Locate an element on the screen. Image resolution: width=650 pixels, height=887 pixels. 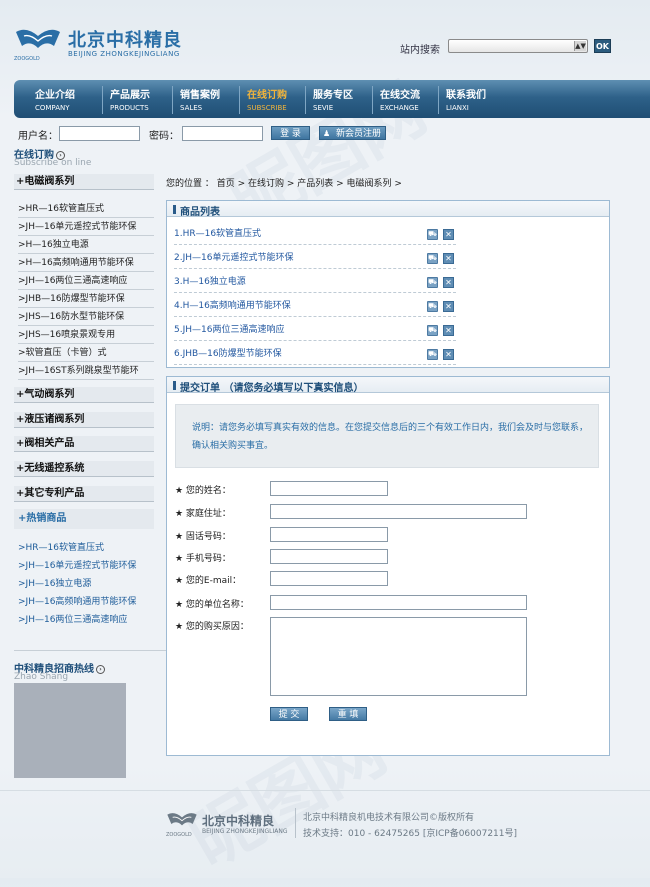
hot-item: >HR—16软管直压式 is located at coordinates (61, 546).